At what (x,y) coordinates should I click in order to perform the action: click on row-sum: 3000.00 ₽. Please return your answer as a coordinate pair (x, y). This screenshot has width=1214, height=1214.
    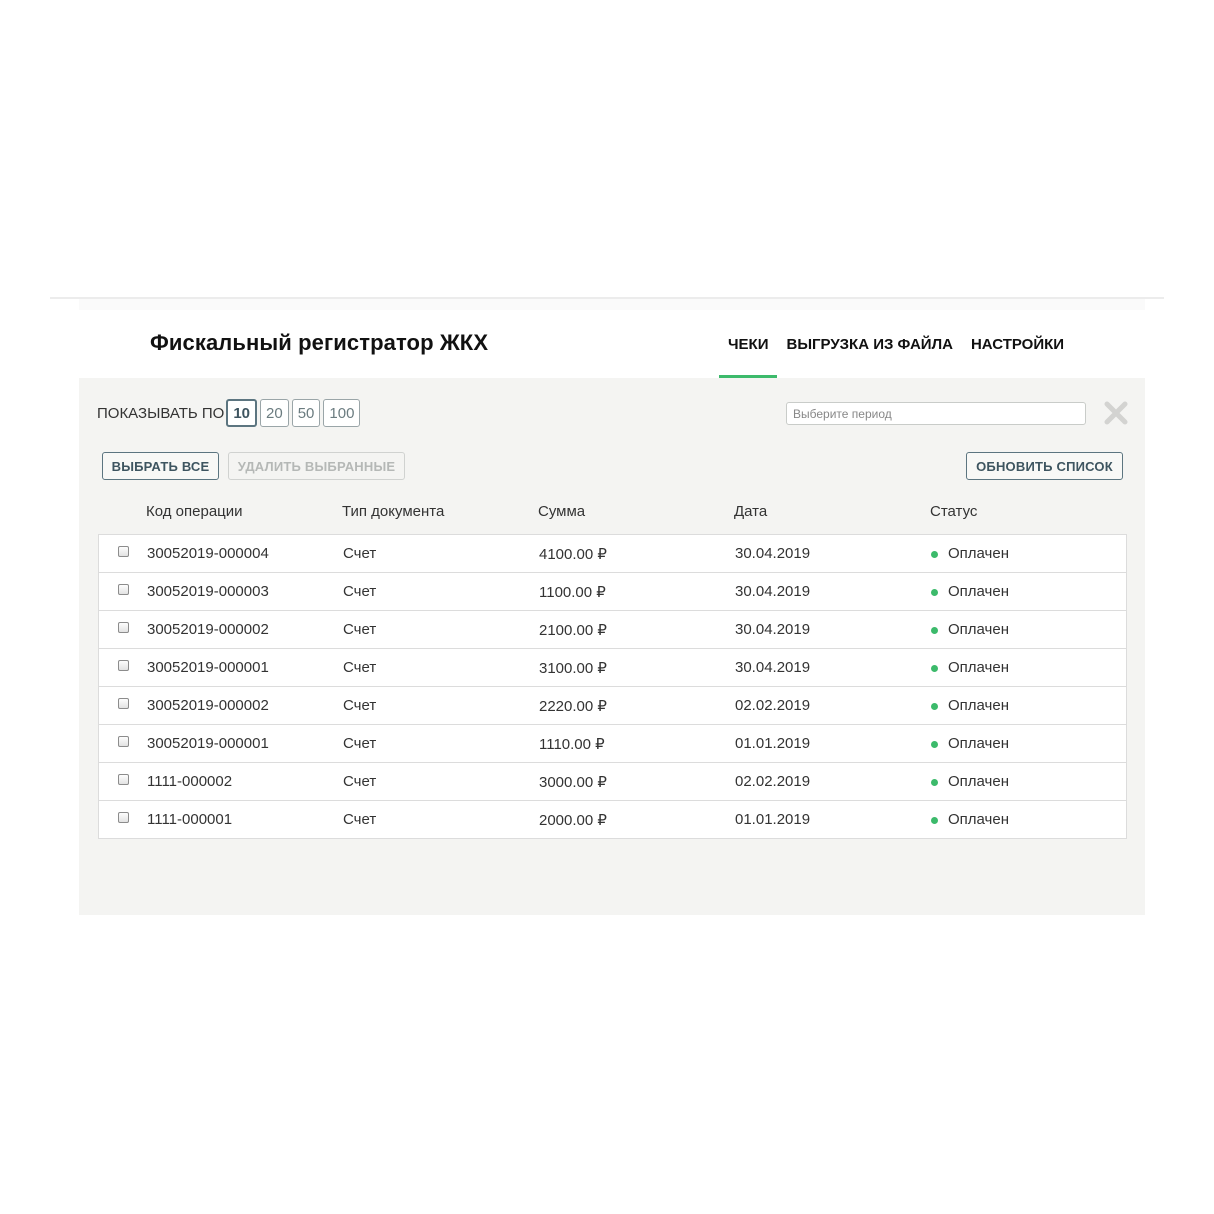
    Looking at the image, I should click on (573, 782).